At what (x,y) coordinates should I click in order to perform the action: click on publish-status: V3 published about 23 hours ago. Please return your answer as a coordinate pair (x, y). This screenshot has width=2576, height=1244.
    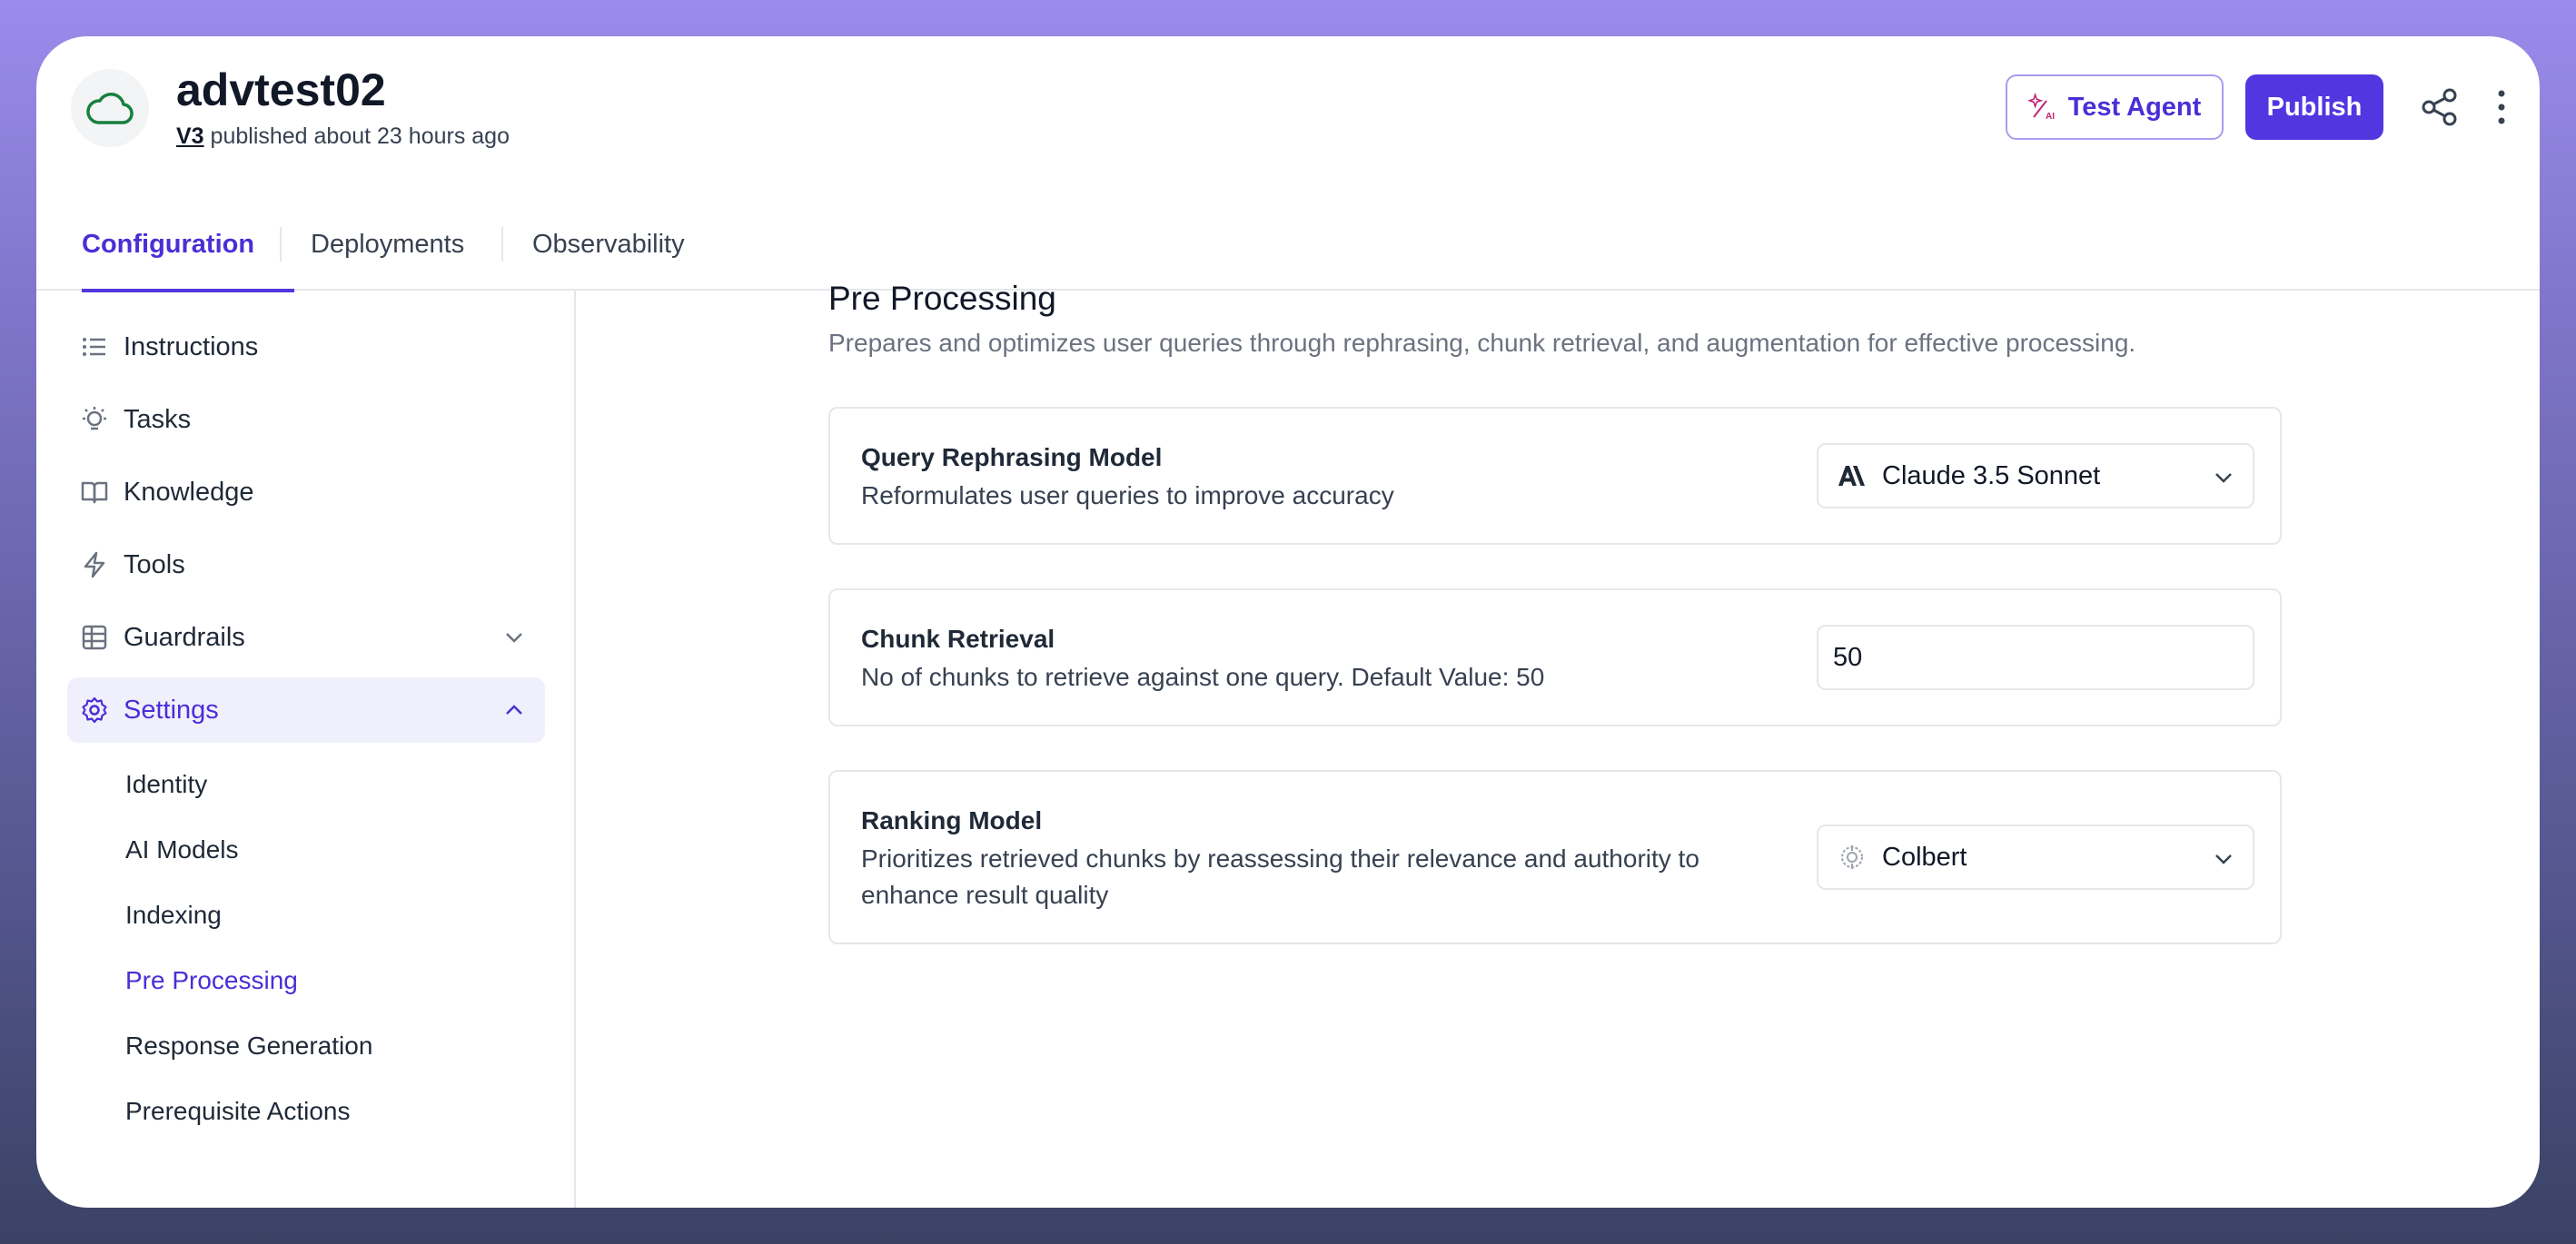
    Looking at the image, I should click on (343, 136).